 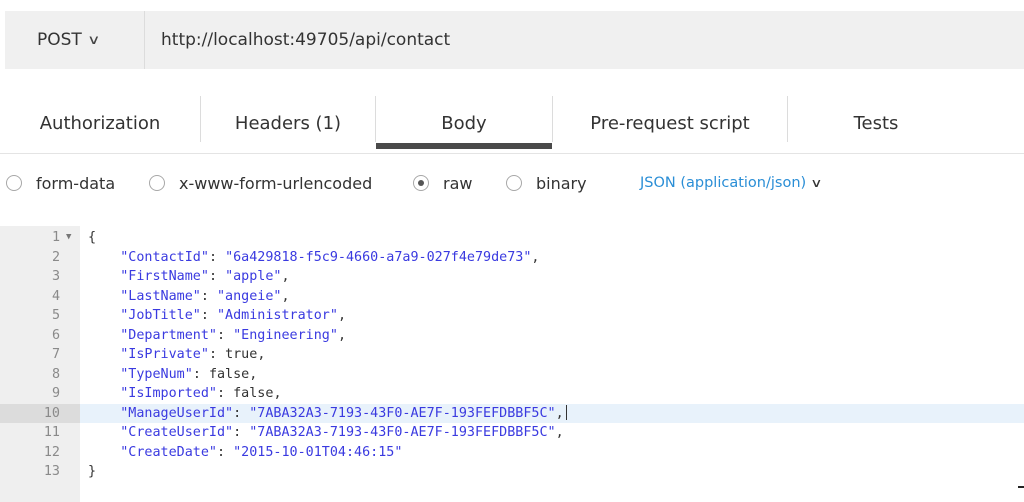 I want to click on json-value: "2015-10-01T04:46:15", so click(x=318, y=452).